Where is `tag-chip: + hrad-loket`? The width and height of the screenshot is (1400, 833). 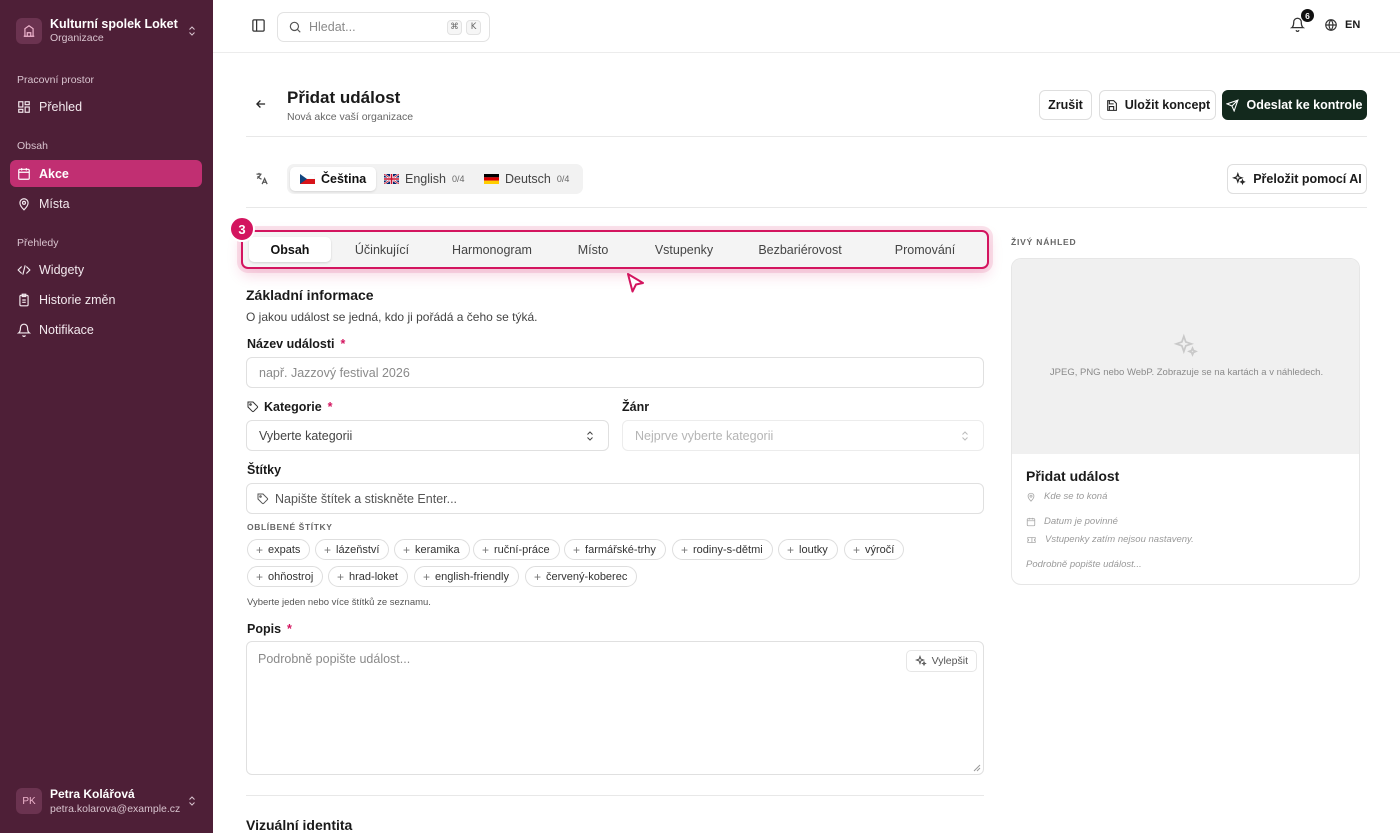 tag-chip: + hrad-loket is located at coordinates (368, 576).